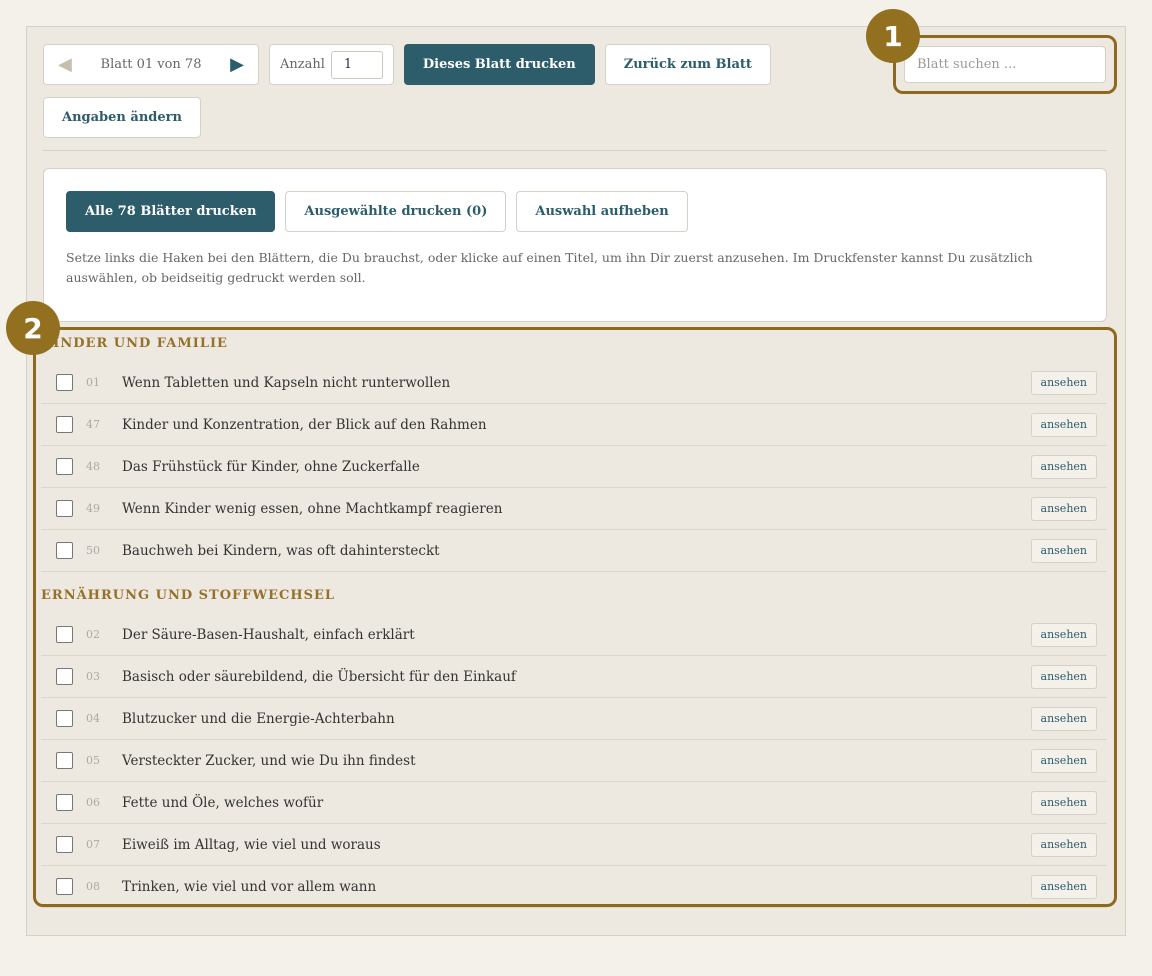  What do you see at coordinates (93, 844) in the screenshot?
I see `sheet-number: 07` at bounding box center [93, 844].